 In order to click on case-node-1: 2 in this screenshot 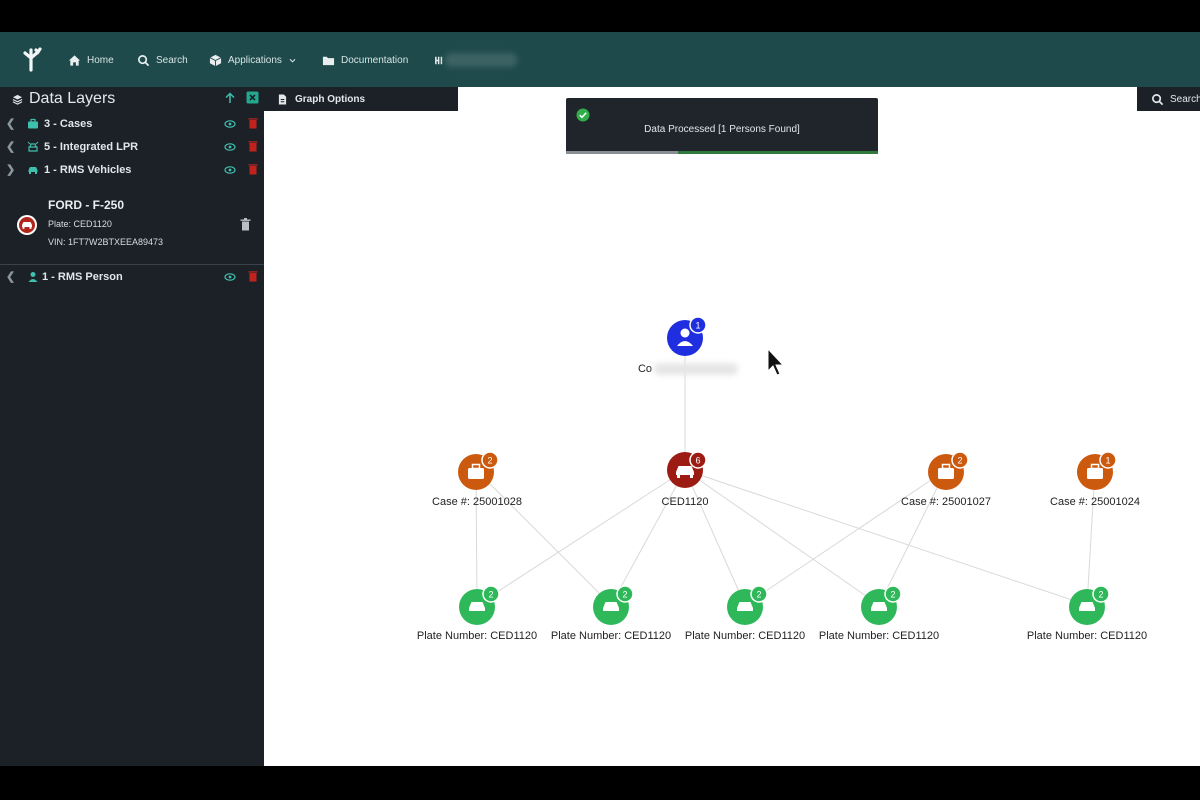, I will do `click(478, 470)`.